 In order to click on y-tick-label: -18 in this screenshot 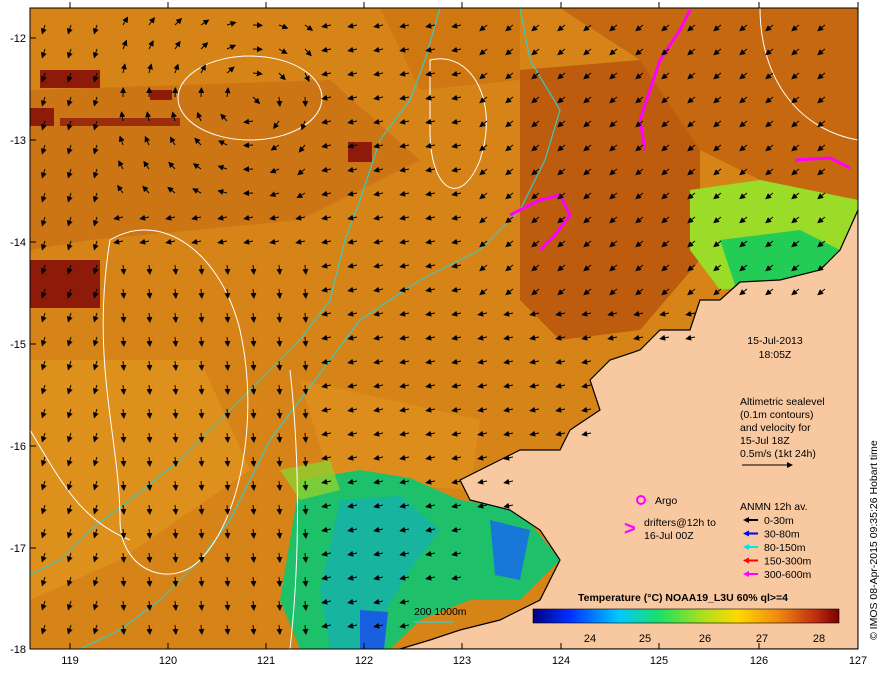, I will do `click(18, 650)`.